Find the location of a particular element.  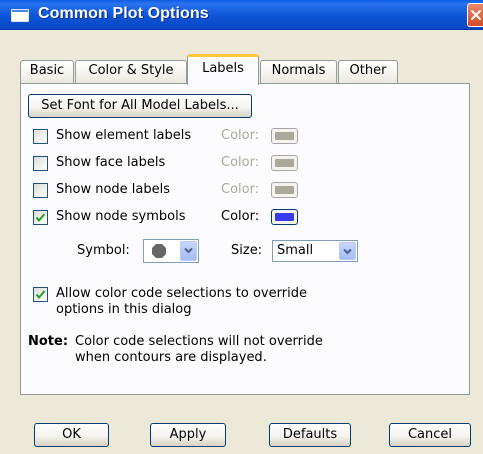

symbol-dropdown-arrow is located at coordinates (188, 251).